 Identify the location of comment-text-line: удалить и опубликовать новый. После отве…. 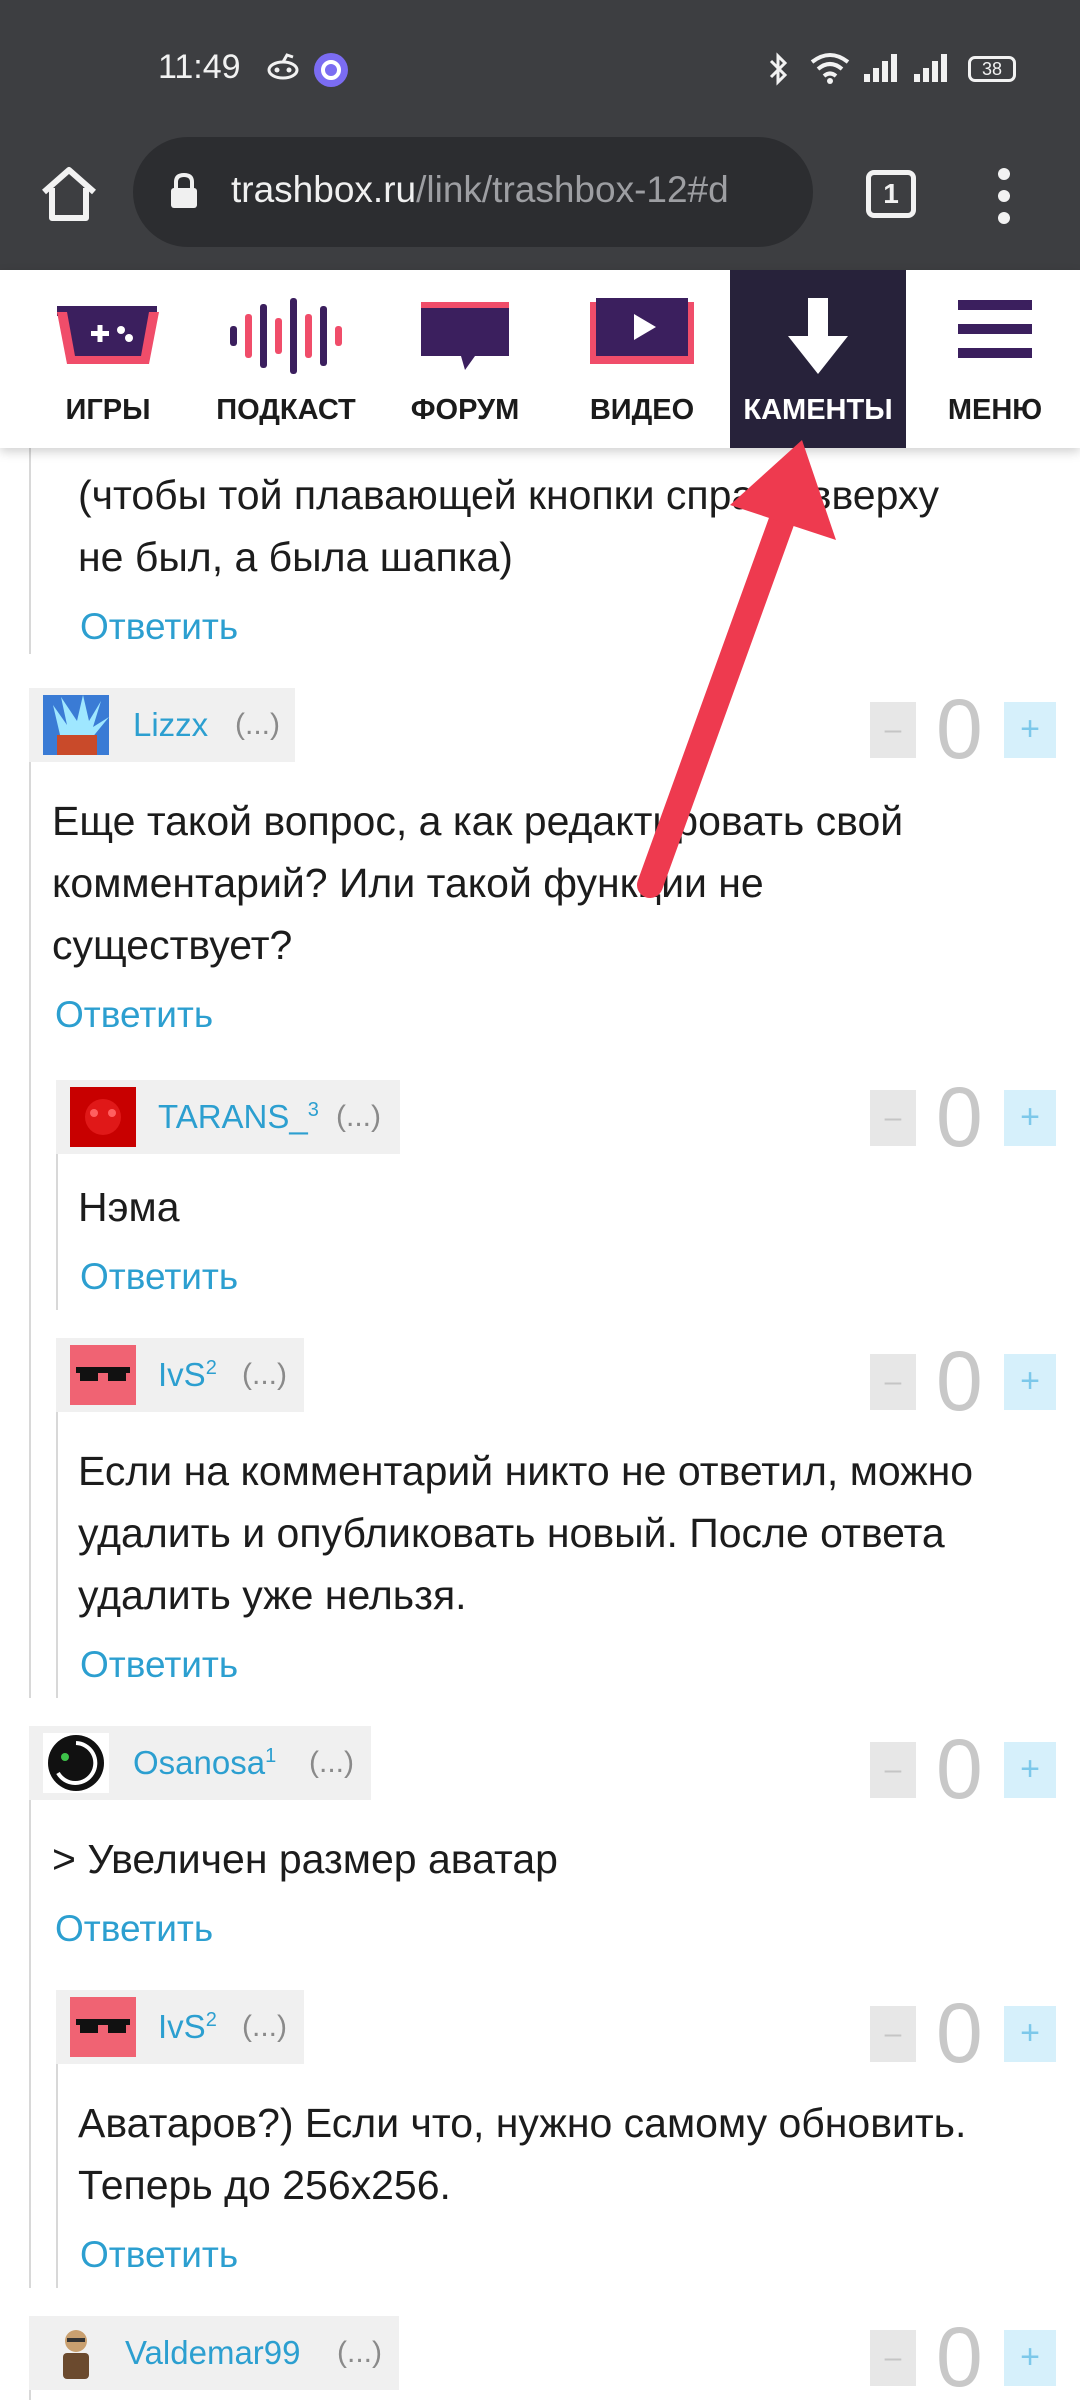
(511, 1533).